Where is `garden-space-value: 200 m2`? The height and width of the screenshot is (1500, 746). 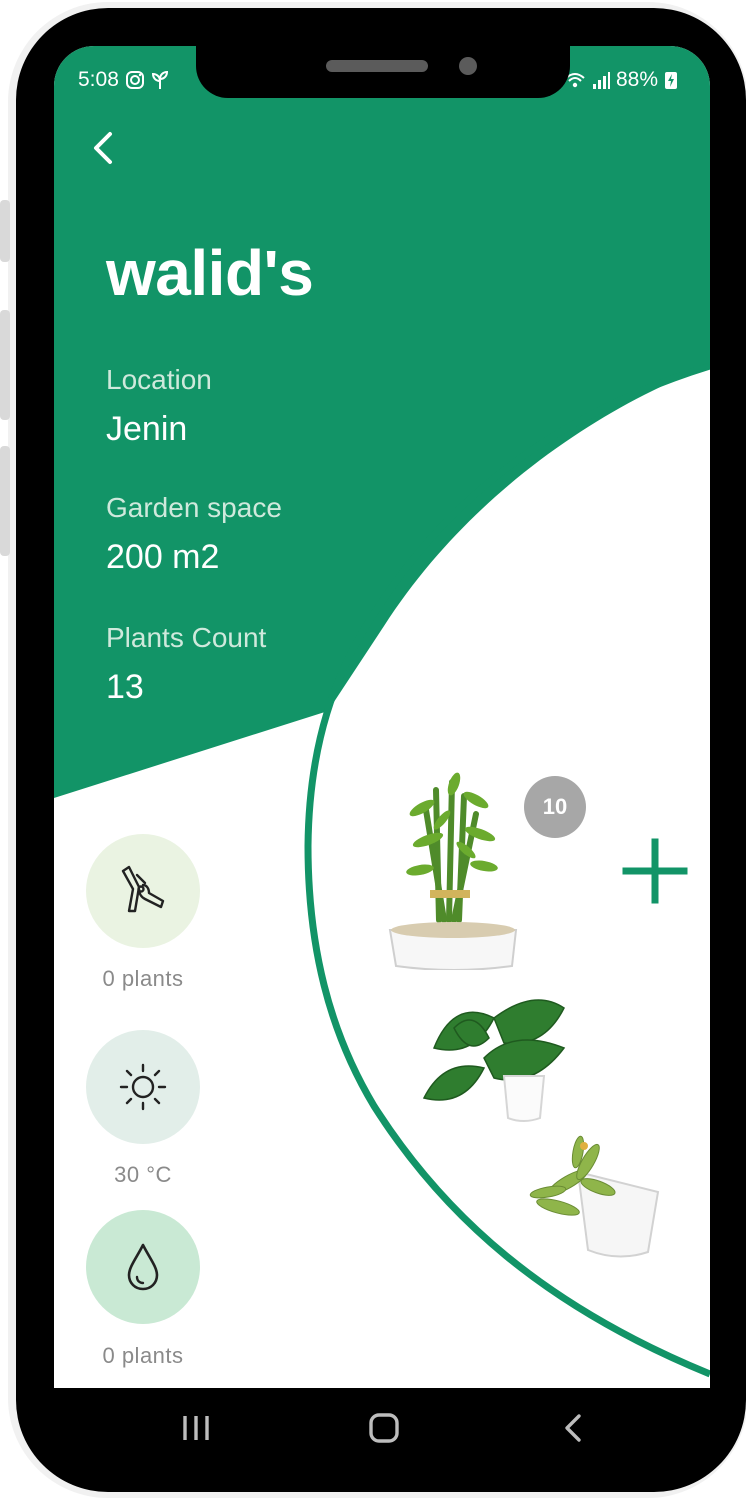
garden-space-value: 200 m2 is located at coordinates (163, 557).